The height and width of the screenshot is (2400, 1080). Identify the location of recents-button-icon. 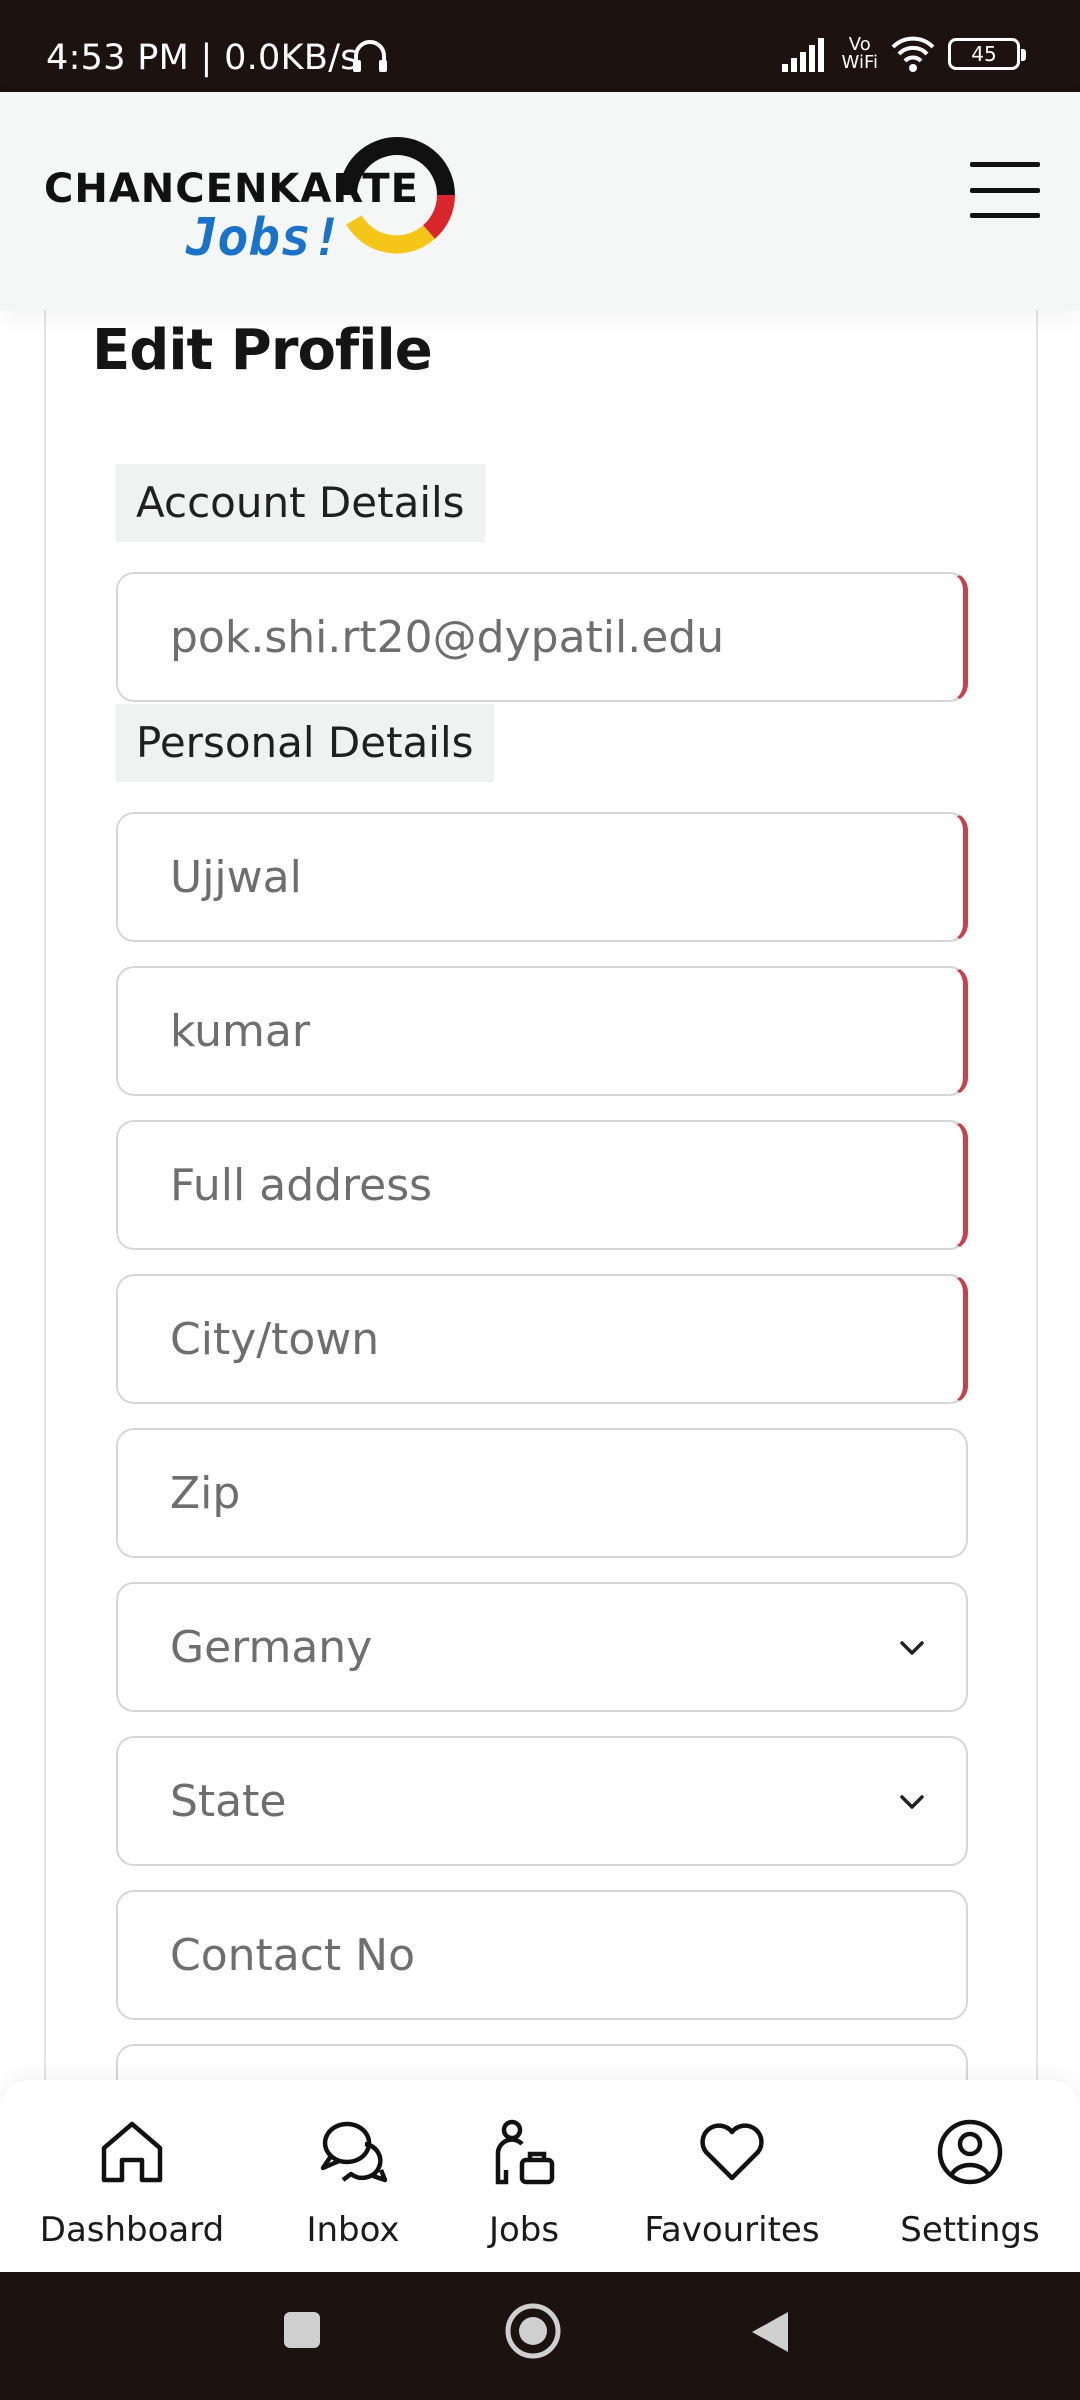
(302, 2330).